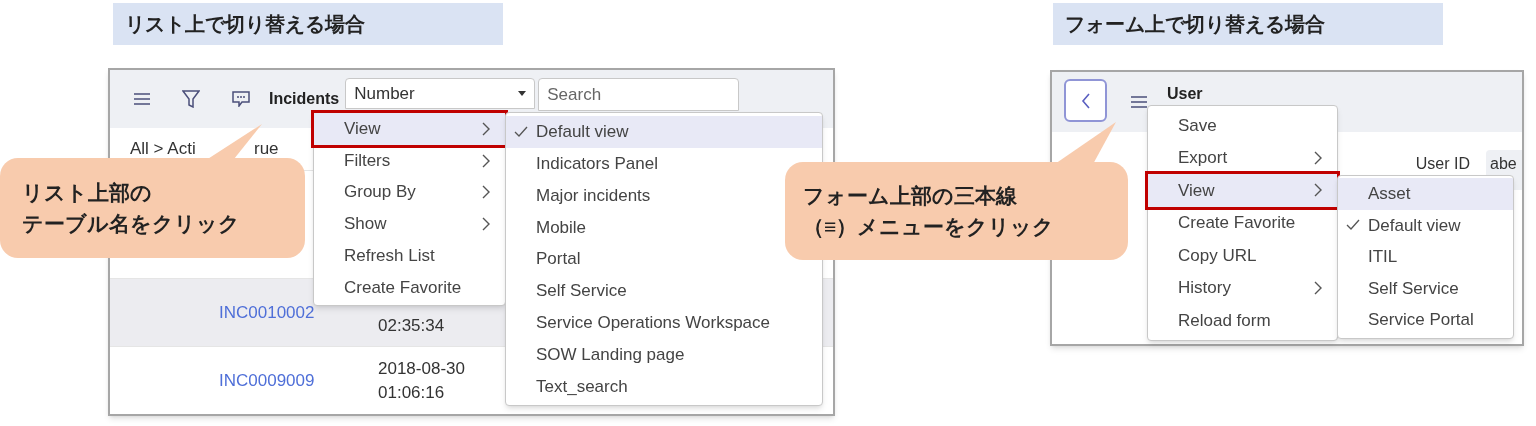  Describe the element at coordinates (643, 322) in the screenshot. I see `menu-item: Service Operations Workspace` at that location.